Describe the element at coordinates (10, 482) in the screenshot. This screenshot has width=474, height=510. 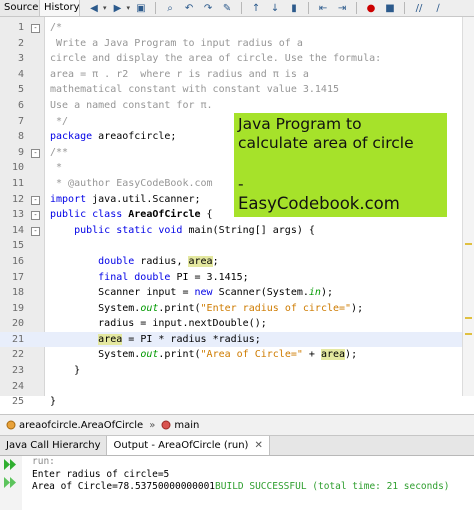
I see `rerun-with-params-icon` at that location.